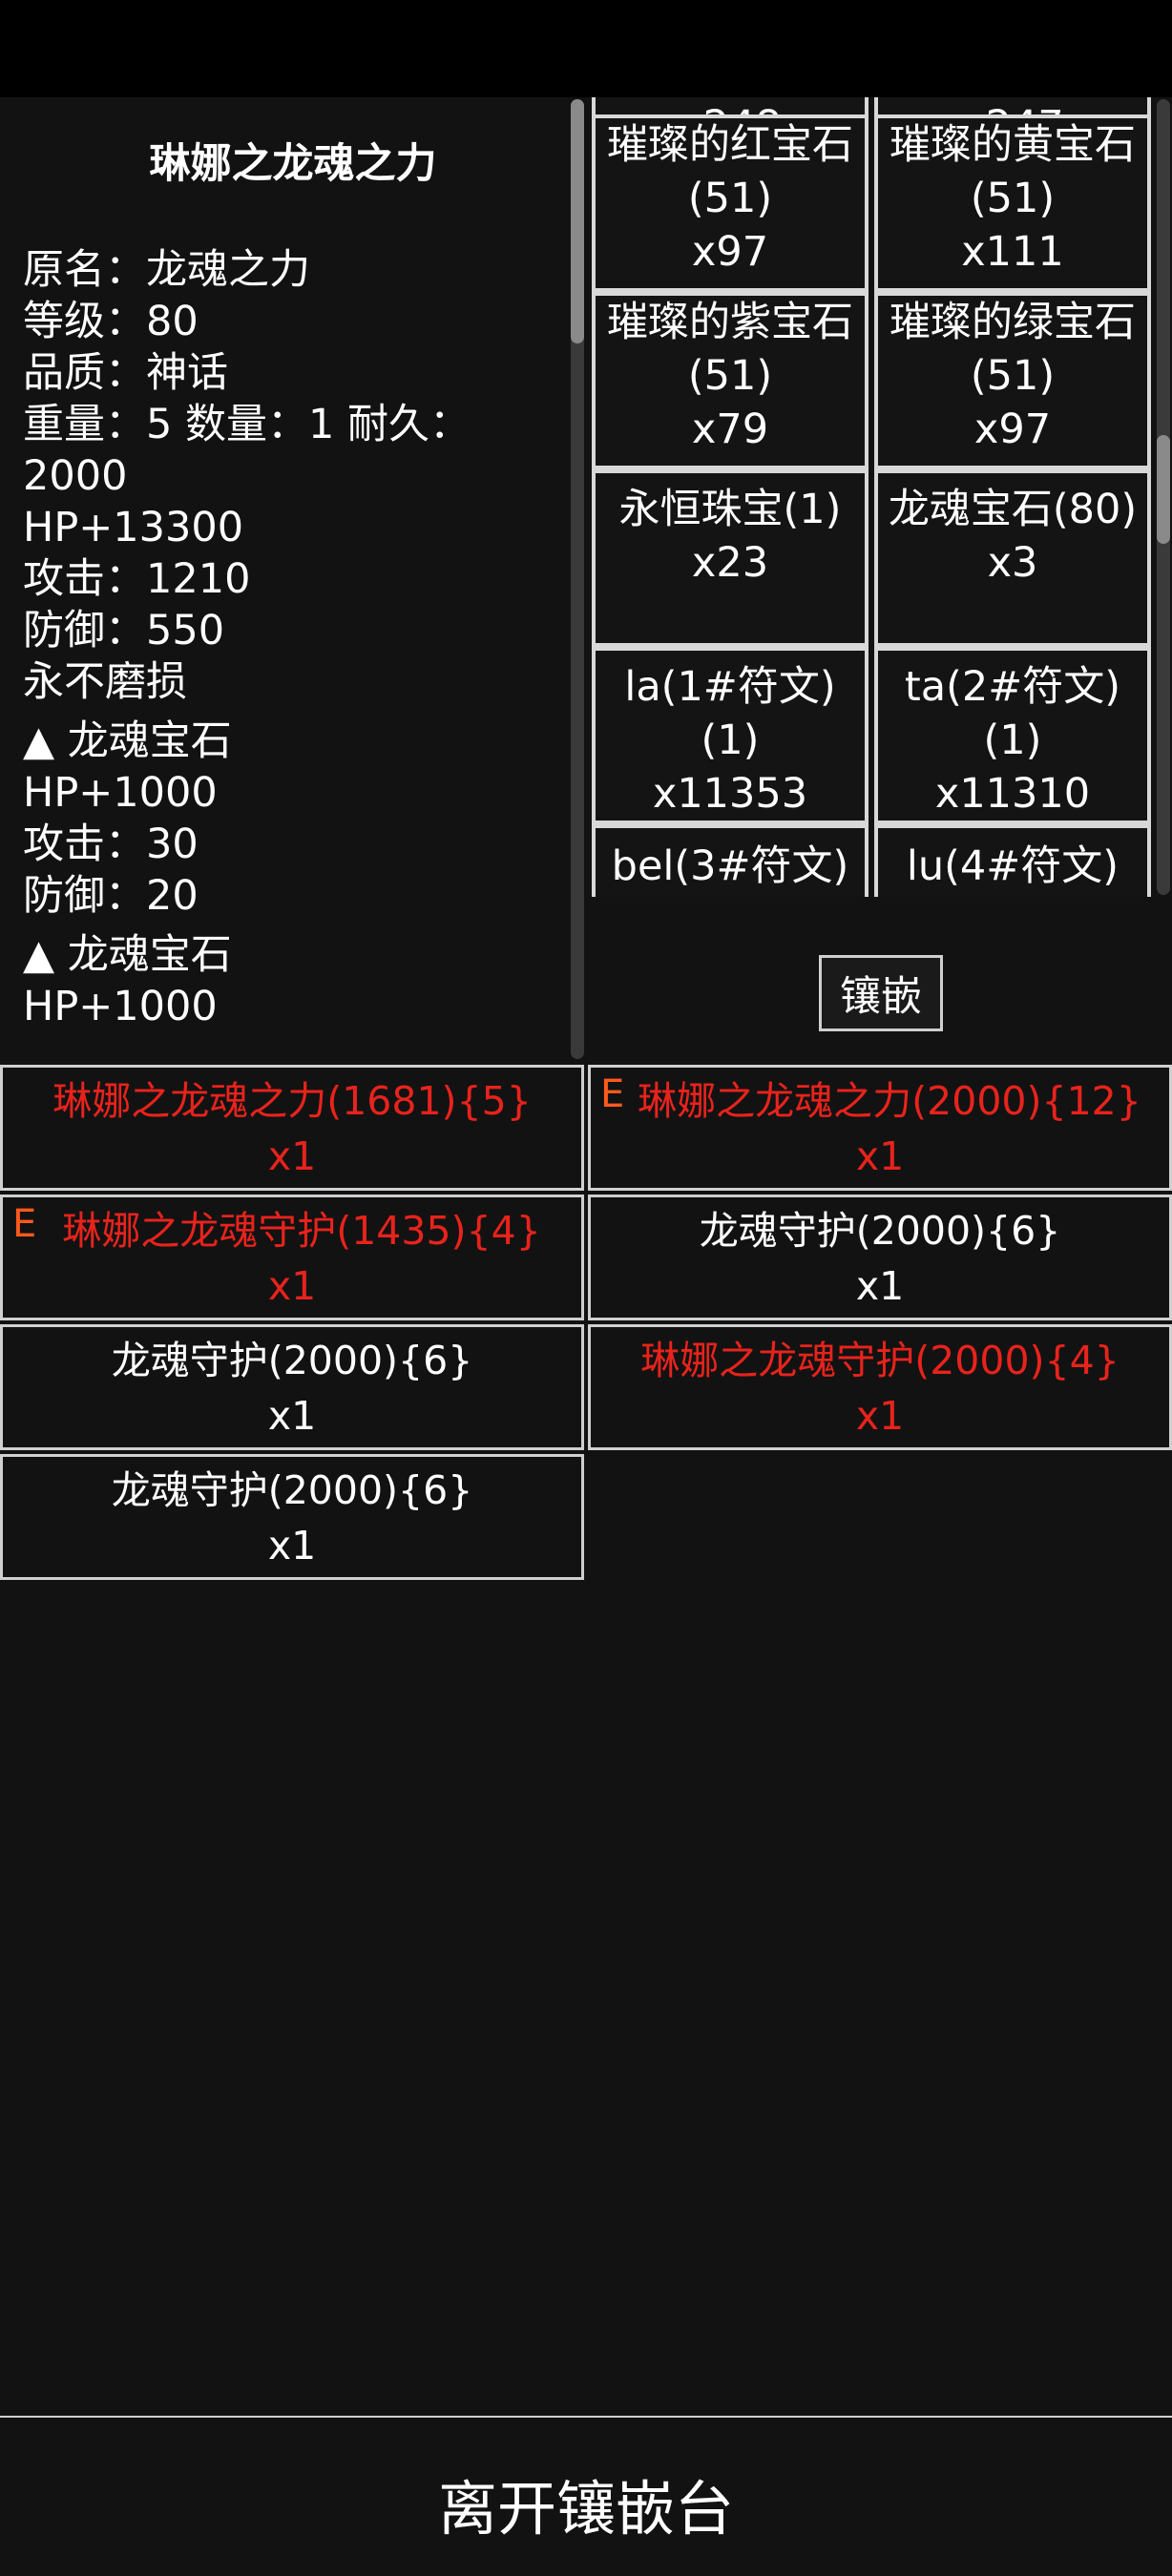  I want to click on item-count: x23, so click(730, 563).